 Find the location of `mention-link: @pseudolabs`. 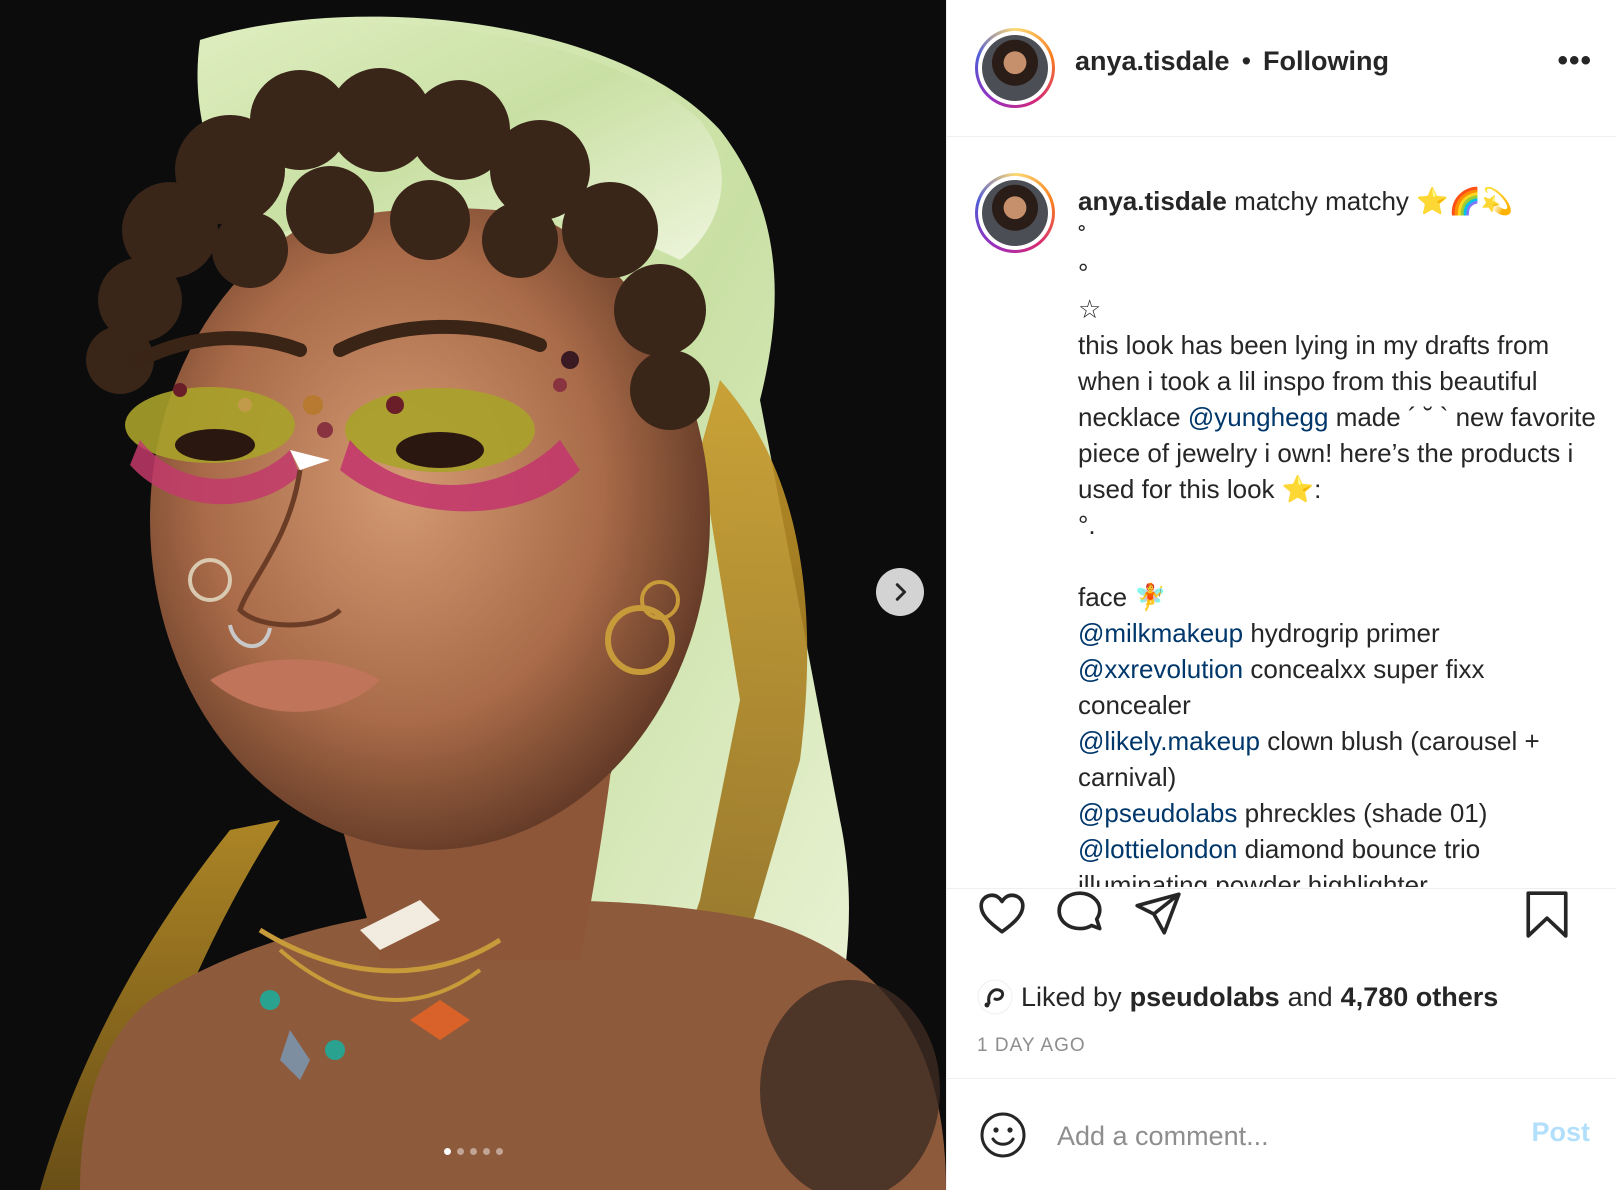

mention-link: @pseudolabs is located at coordinates (1157, 813).